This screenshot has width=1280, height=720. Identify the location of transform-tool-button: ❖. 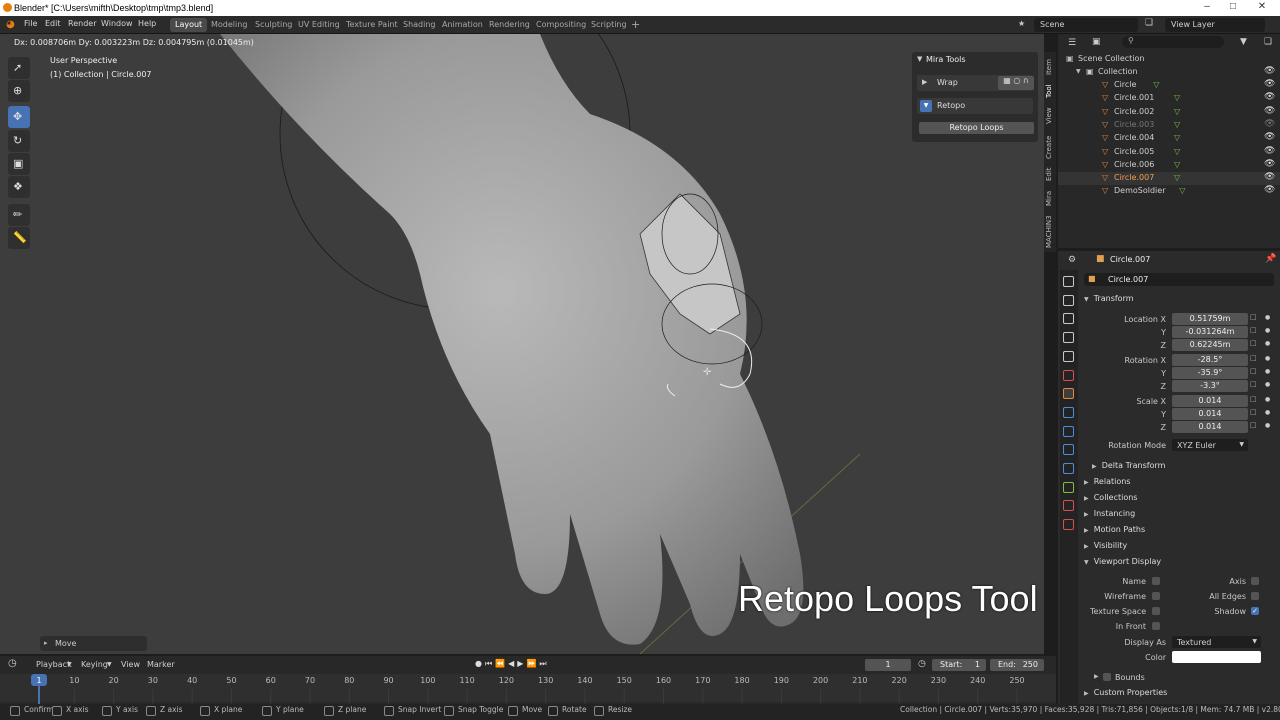
(19, 187).